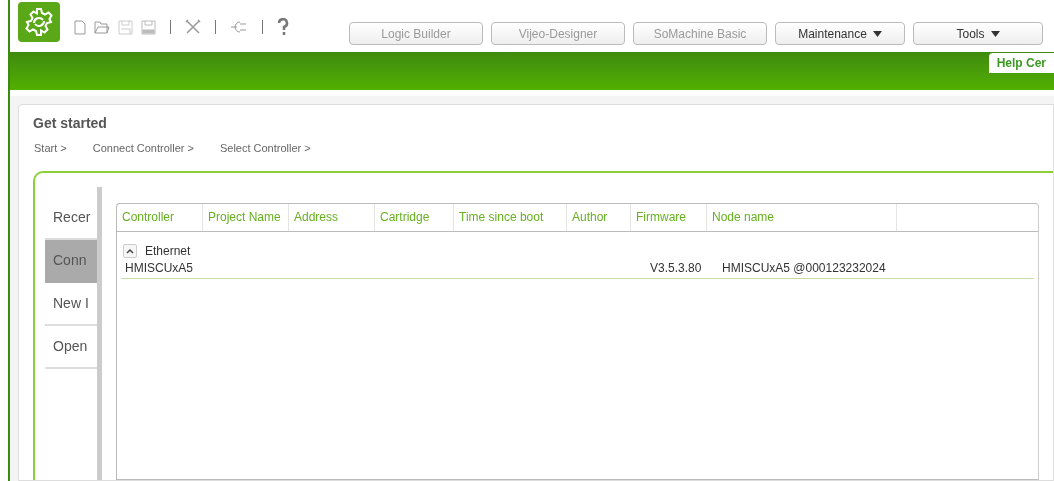  What do you see at coordinates (840, 33) in the screenshot?
I see `toolbar-button: Maintenance` at bounding box center [840, 33].